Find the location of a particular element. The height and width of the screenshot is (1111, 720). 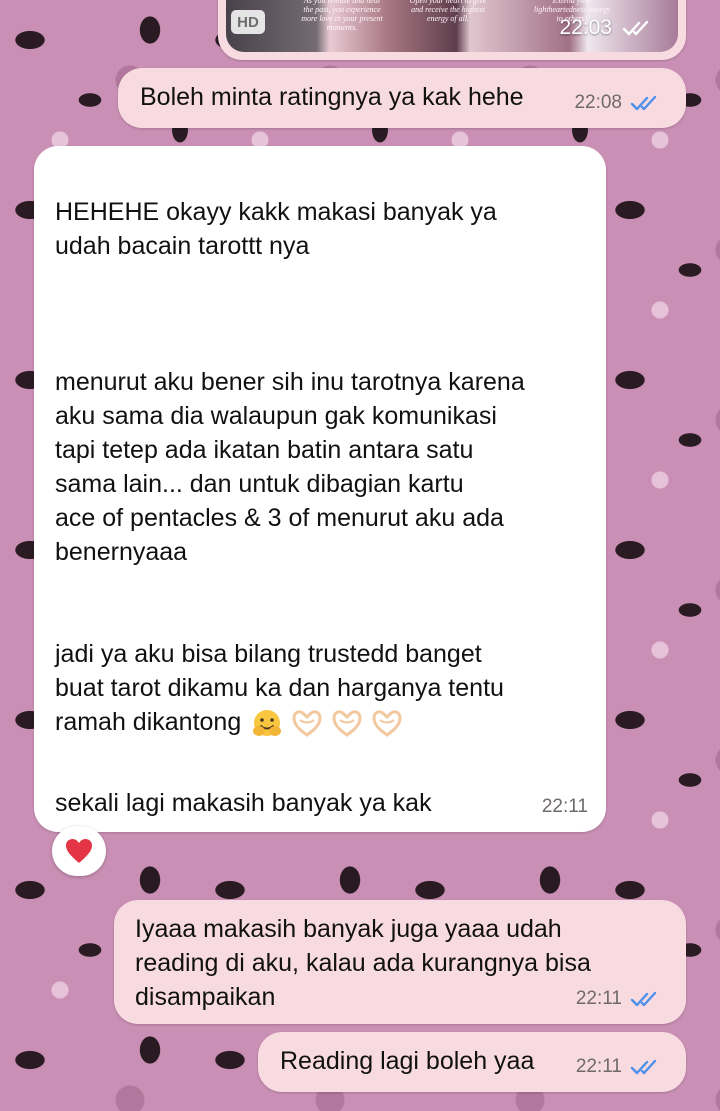

reaction-badge is located at coordinates (79, 851).